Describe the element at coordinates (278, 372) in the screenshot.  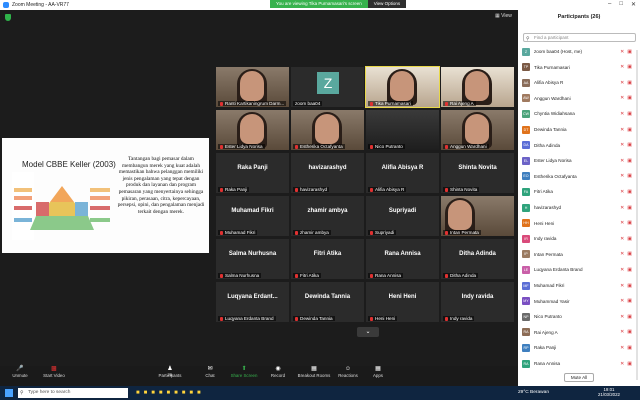
I see `record-button: ◉ Record` at that location.